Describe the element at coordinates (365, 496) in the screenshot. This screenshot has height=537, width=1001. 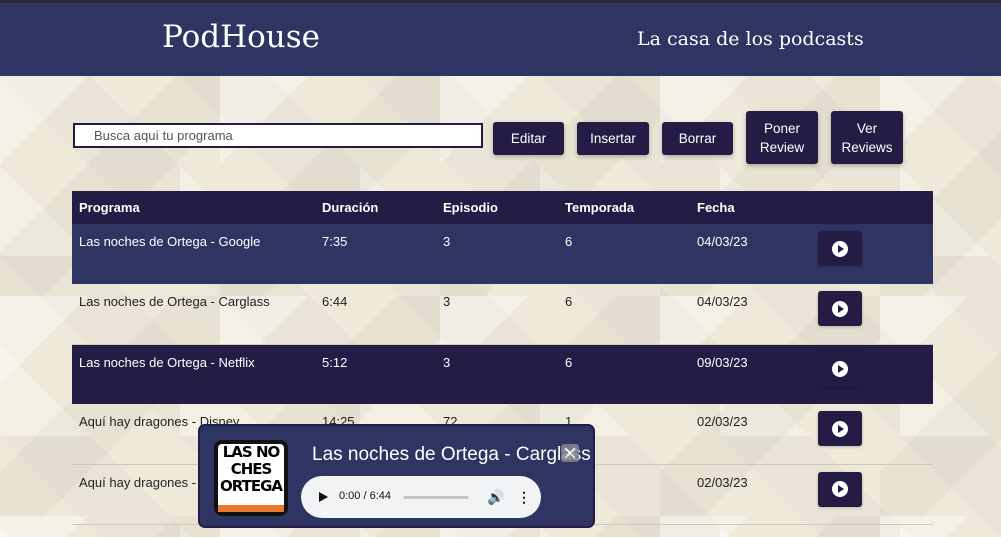
I see `audio-time: 0:00 / 6:44` at that location.